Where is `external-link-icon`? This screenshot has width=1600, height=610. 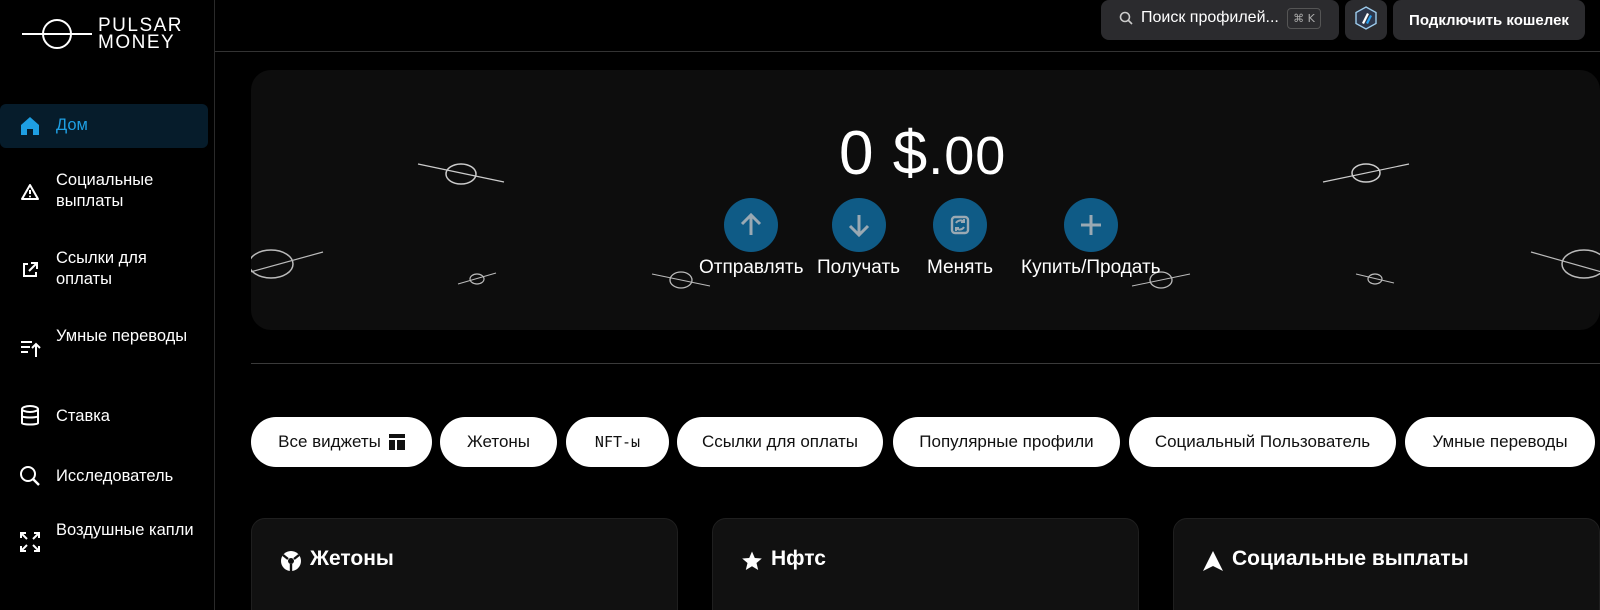 external-link-icon is located at coordinates (30, 270).